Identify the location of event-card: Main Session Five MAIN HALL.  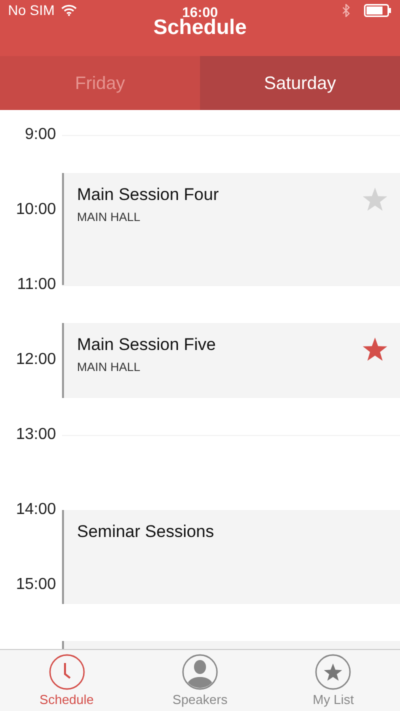
(231, 360).